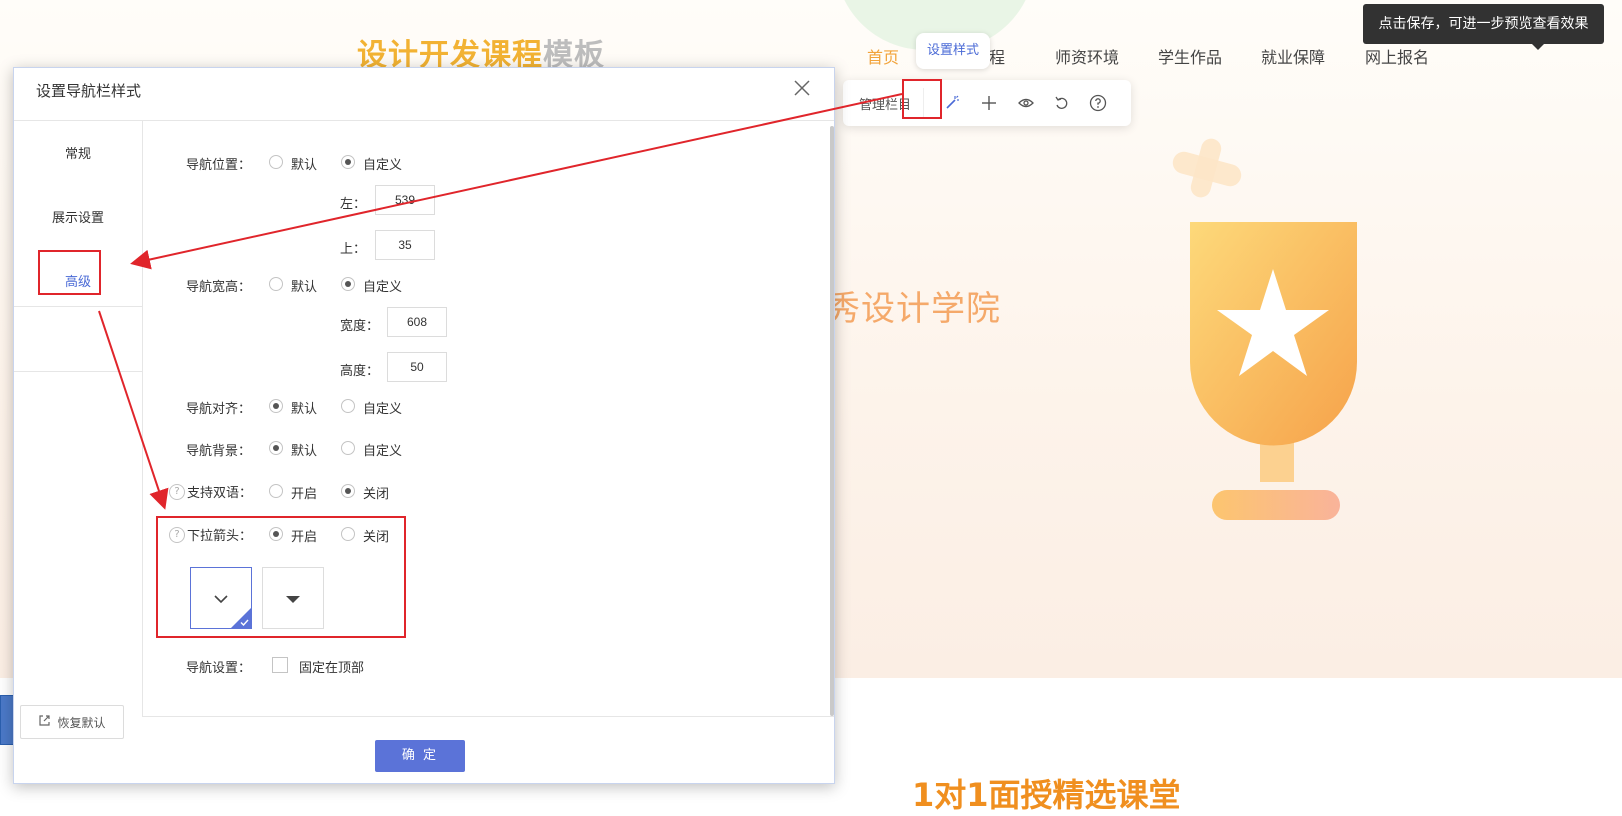  I want to click on top-offset-input, so click(405, 245).